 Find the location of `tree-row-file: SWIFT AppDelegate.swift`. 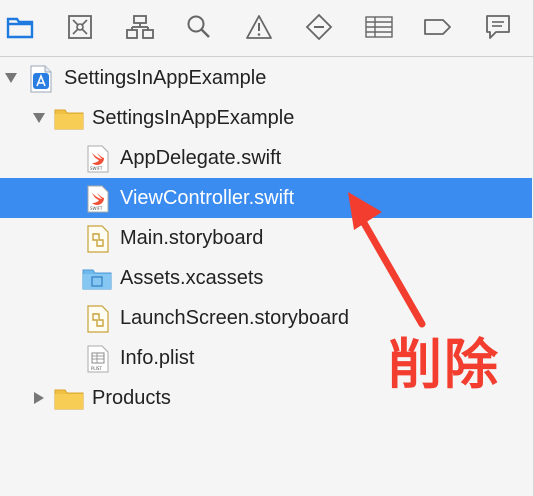

tree-row-file: SWIFT AppDelegate.swift is located at coordinates (266, 158).